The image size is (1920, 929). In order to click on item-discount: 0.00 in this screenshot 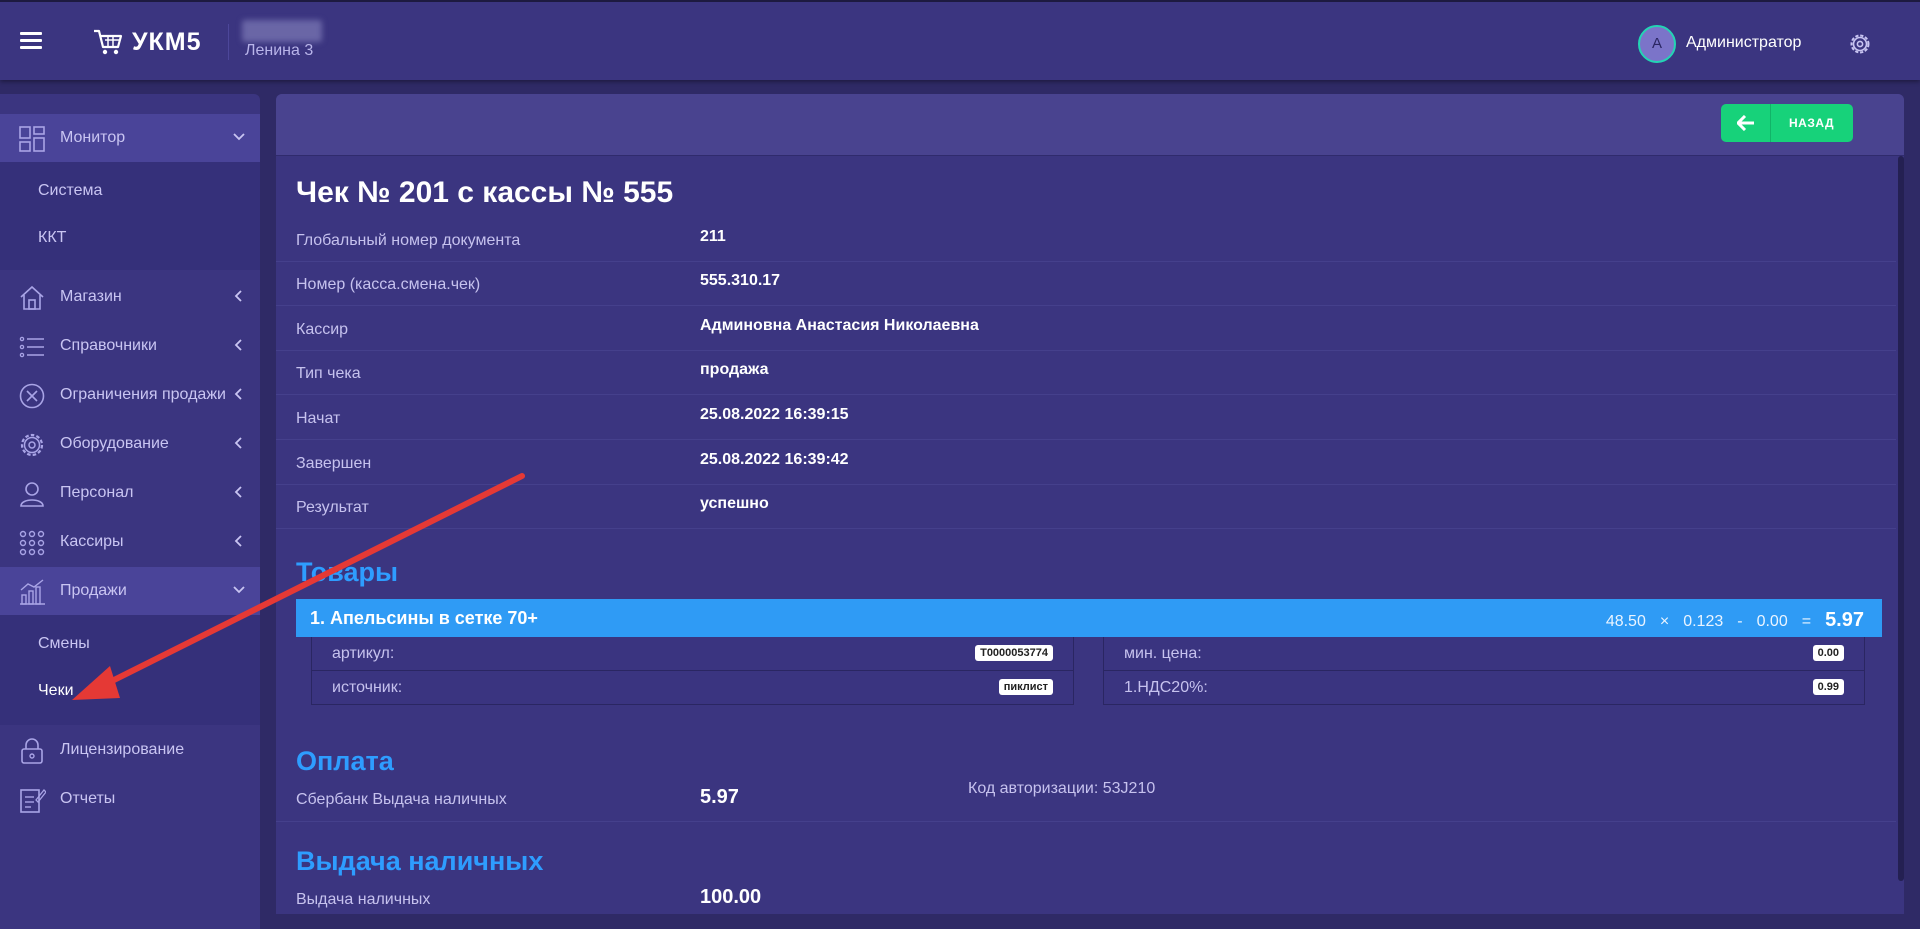, I will do `click(1772, 621)`.